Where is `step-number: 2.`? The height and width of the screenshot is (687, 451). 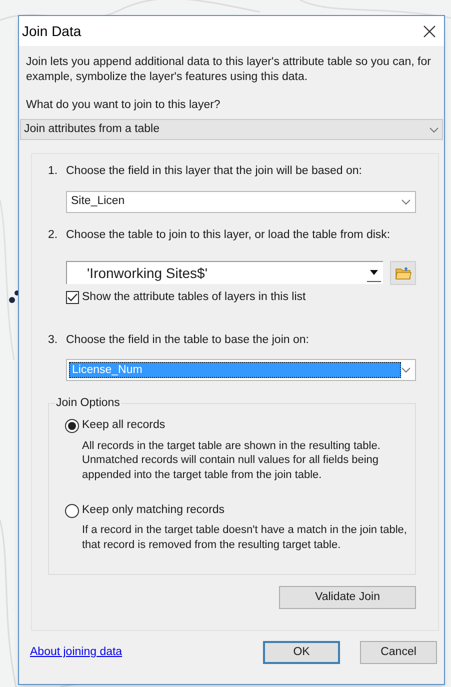 step-number: 2. is located at coordinates (53, 235).